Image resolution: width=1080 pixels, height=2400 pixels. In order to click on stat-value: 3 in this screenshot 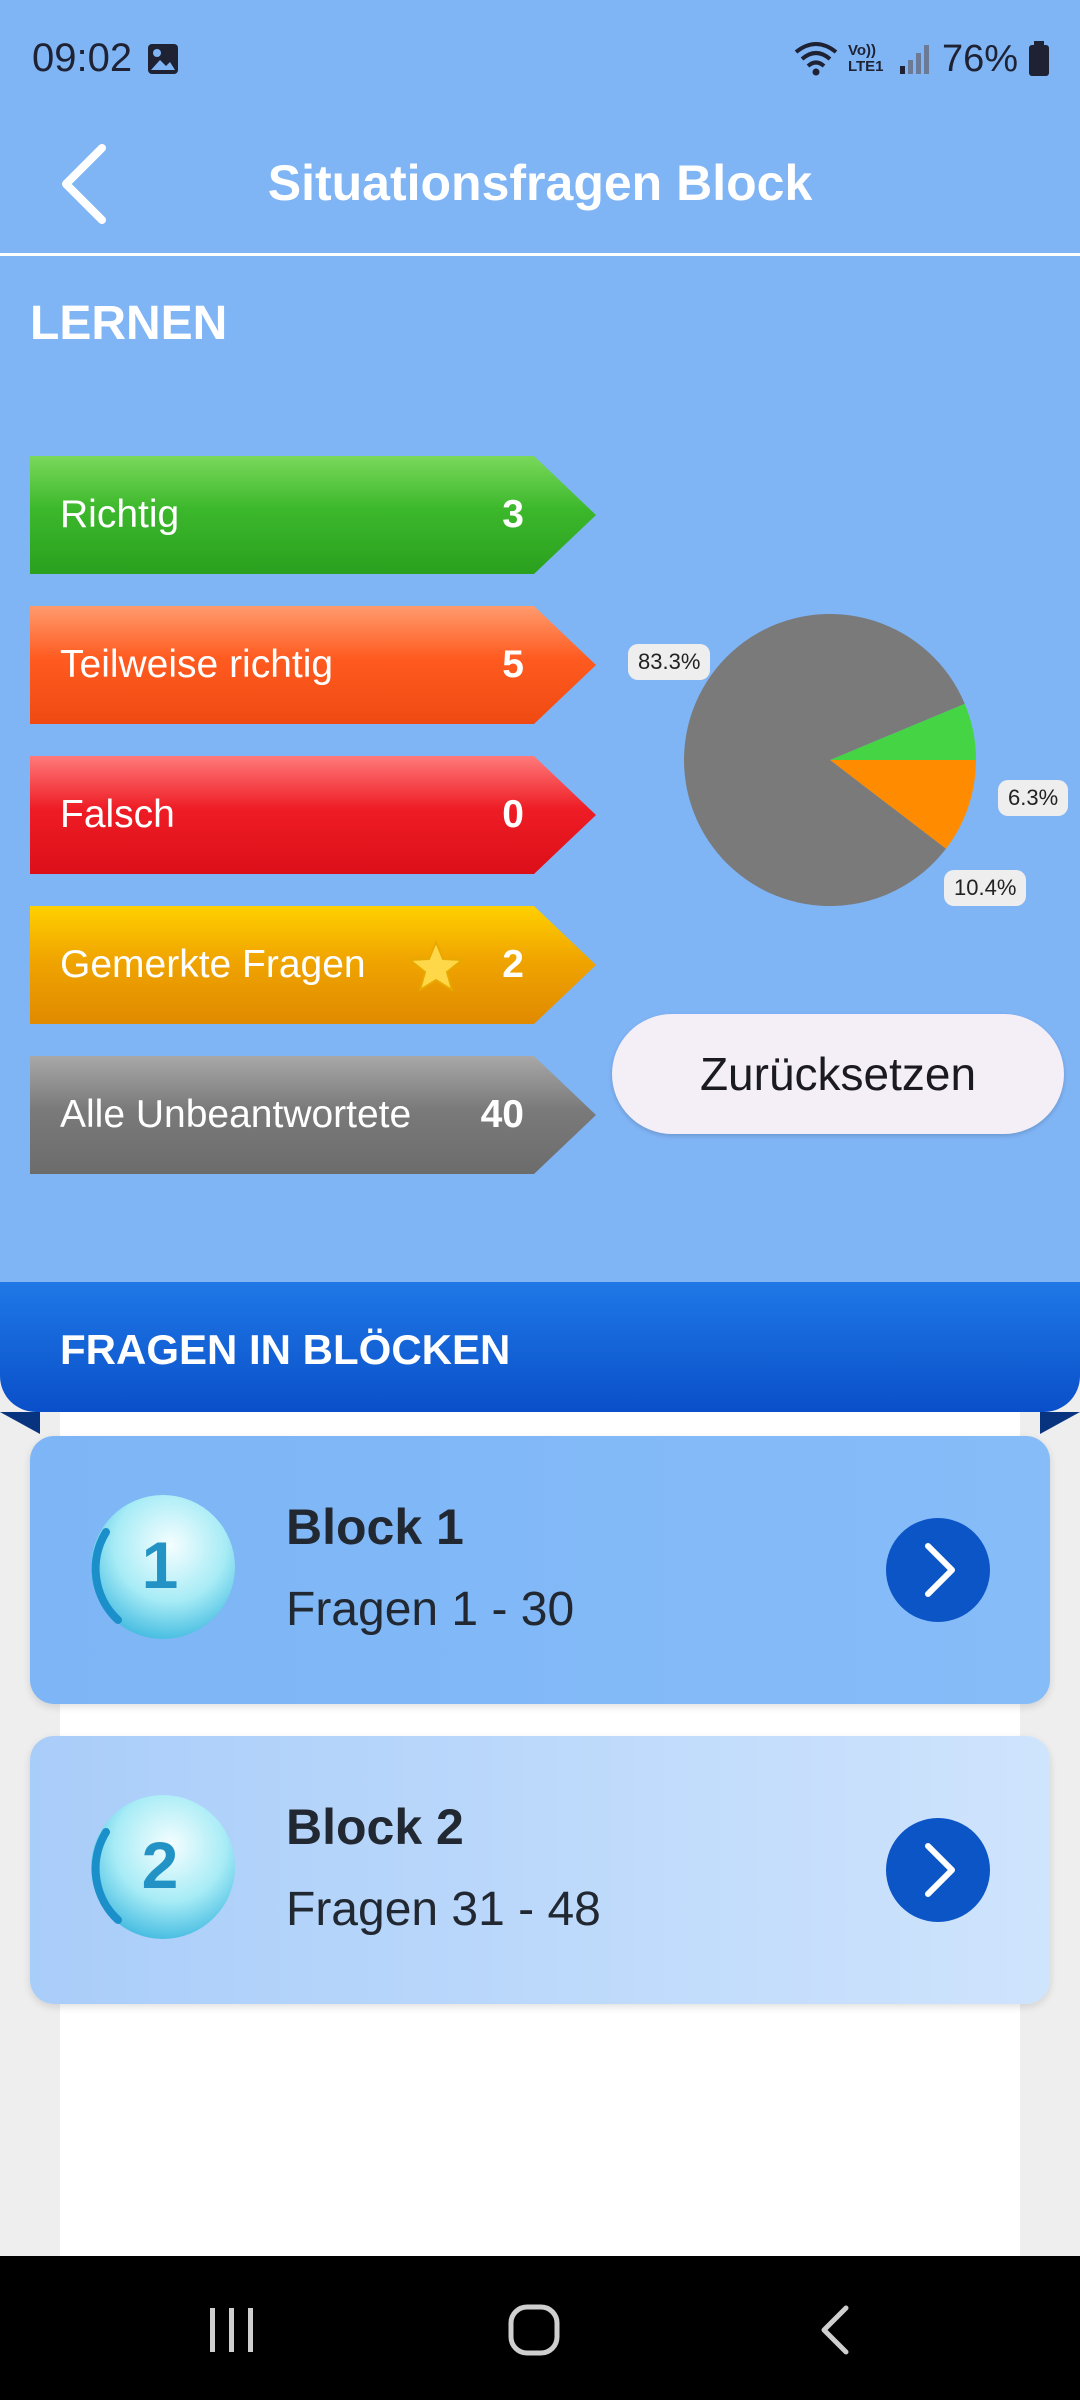, I will do `click(513, 514)`.